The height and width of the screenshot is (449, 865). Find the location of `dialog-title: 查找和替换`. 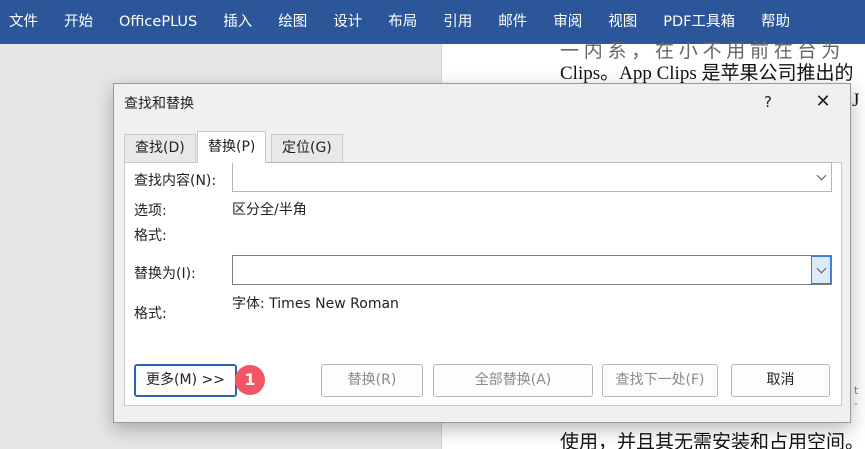

dialog-title: 查找和替换 is located at coordinates (159, 104).